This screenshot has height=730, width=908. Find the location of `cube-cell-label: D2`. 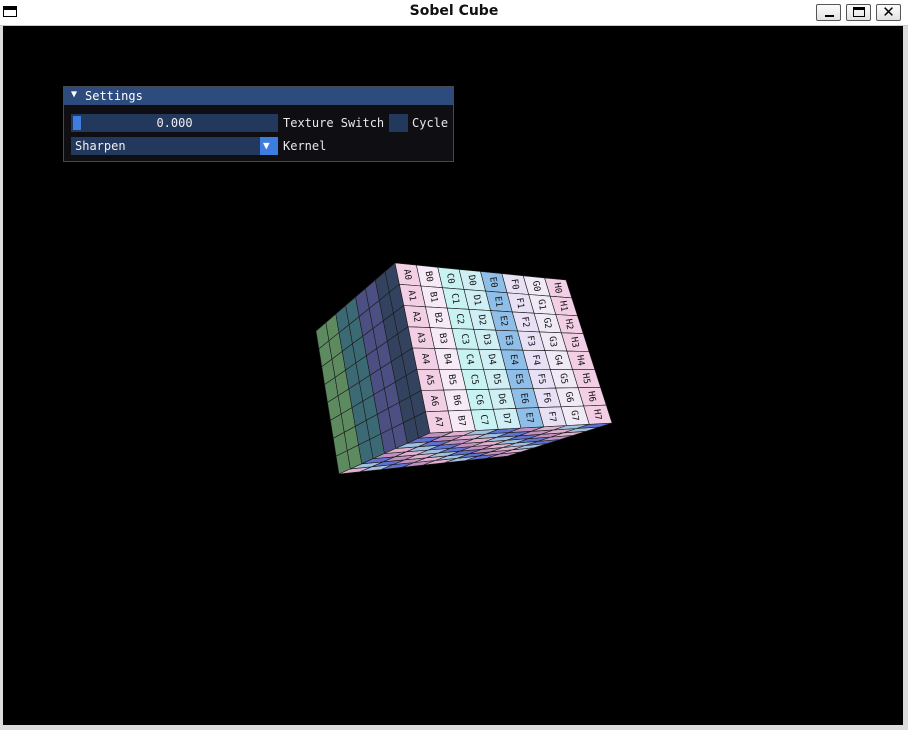

cube-cell-label: D2 is located at coordinates (481, 320).